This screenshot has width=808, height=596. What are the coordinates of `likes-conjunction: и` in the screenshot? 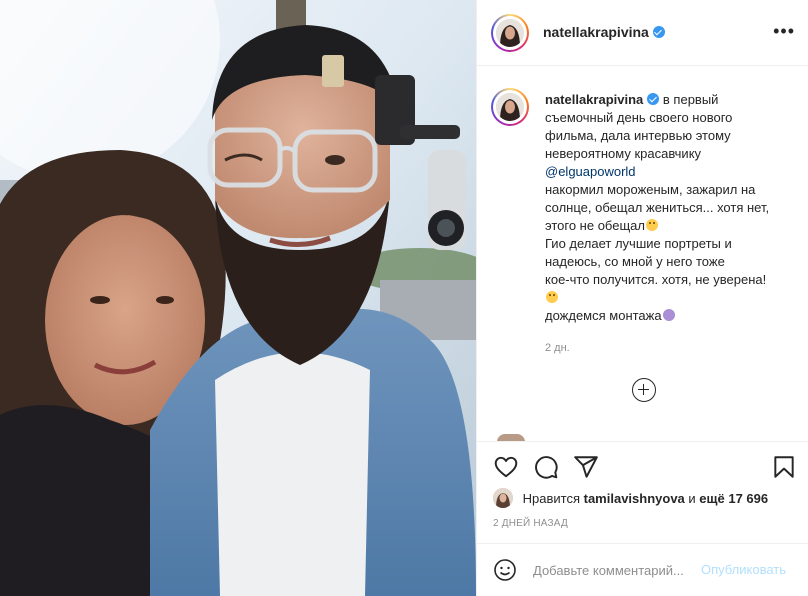 It's located at (692, 498).